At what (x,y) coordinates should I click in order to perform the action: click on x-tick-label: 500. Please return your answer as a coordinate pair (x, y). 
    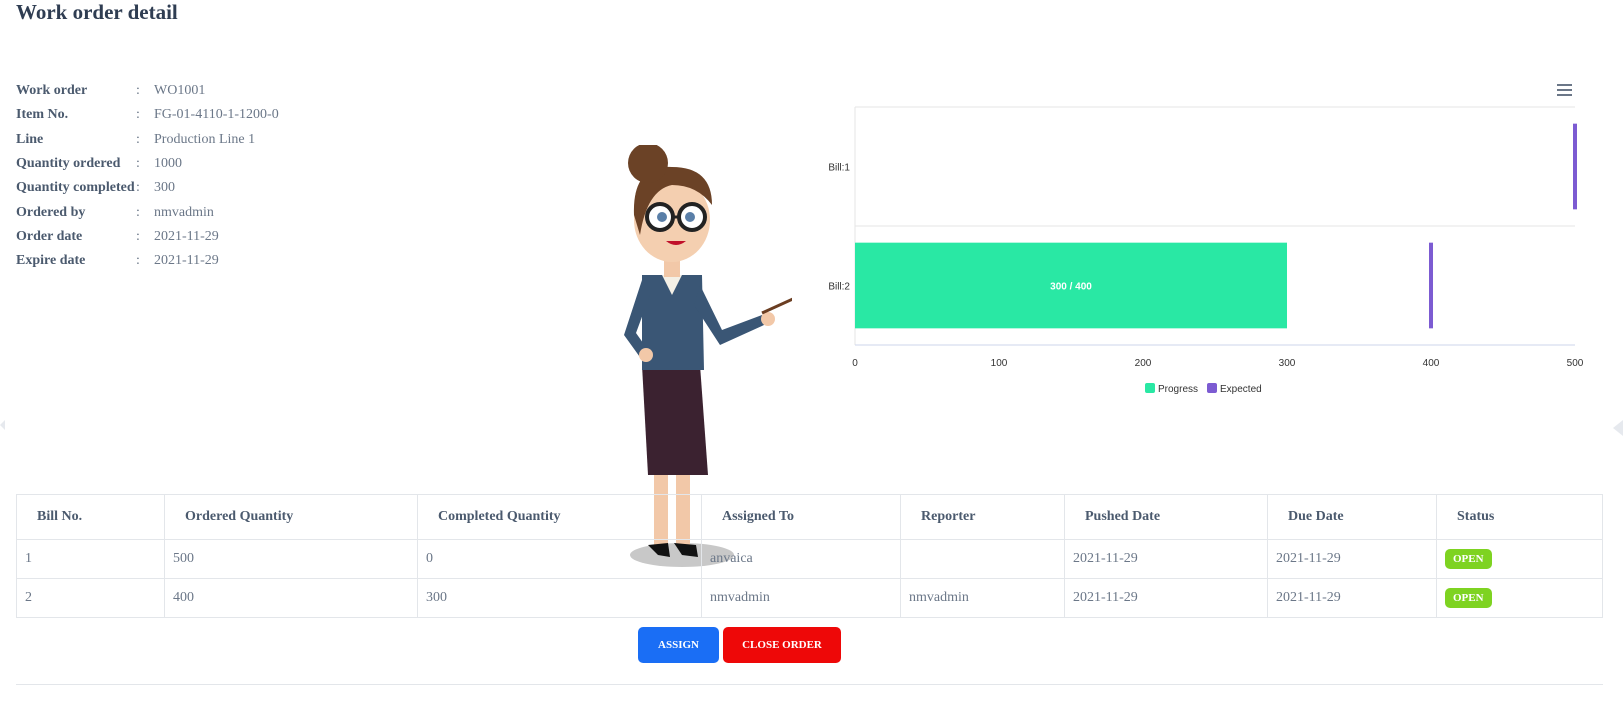
    Looking at the image, I should click on (1575, 363).